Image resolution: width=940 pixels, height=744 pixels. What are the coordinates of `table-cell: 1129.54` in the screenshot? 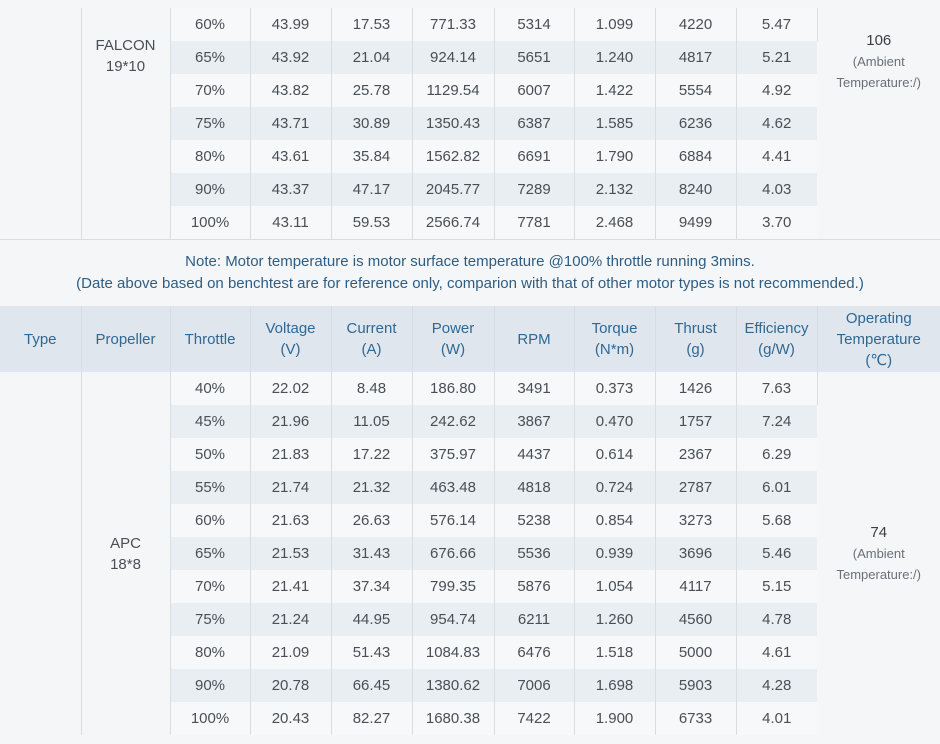 It's located at (453, 90).